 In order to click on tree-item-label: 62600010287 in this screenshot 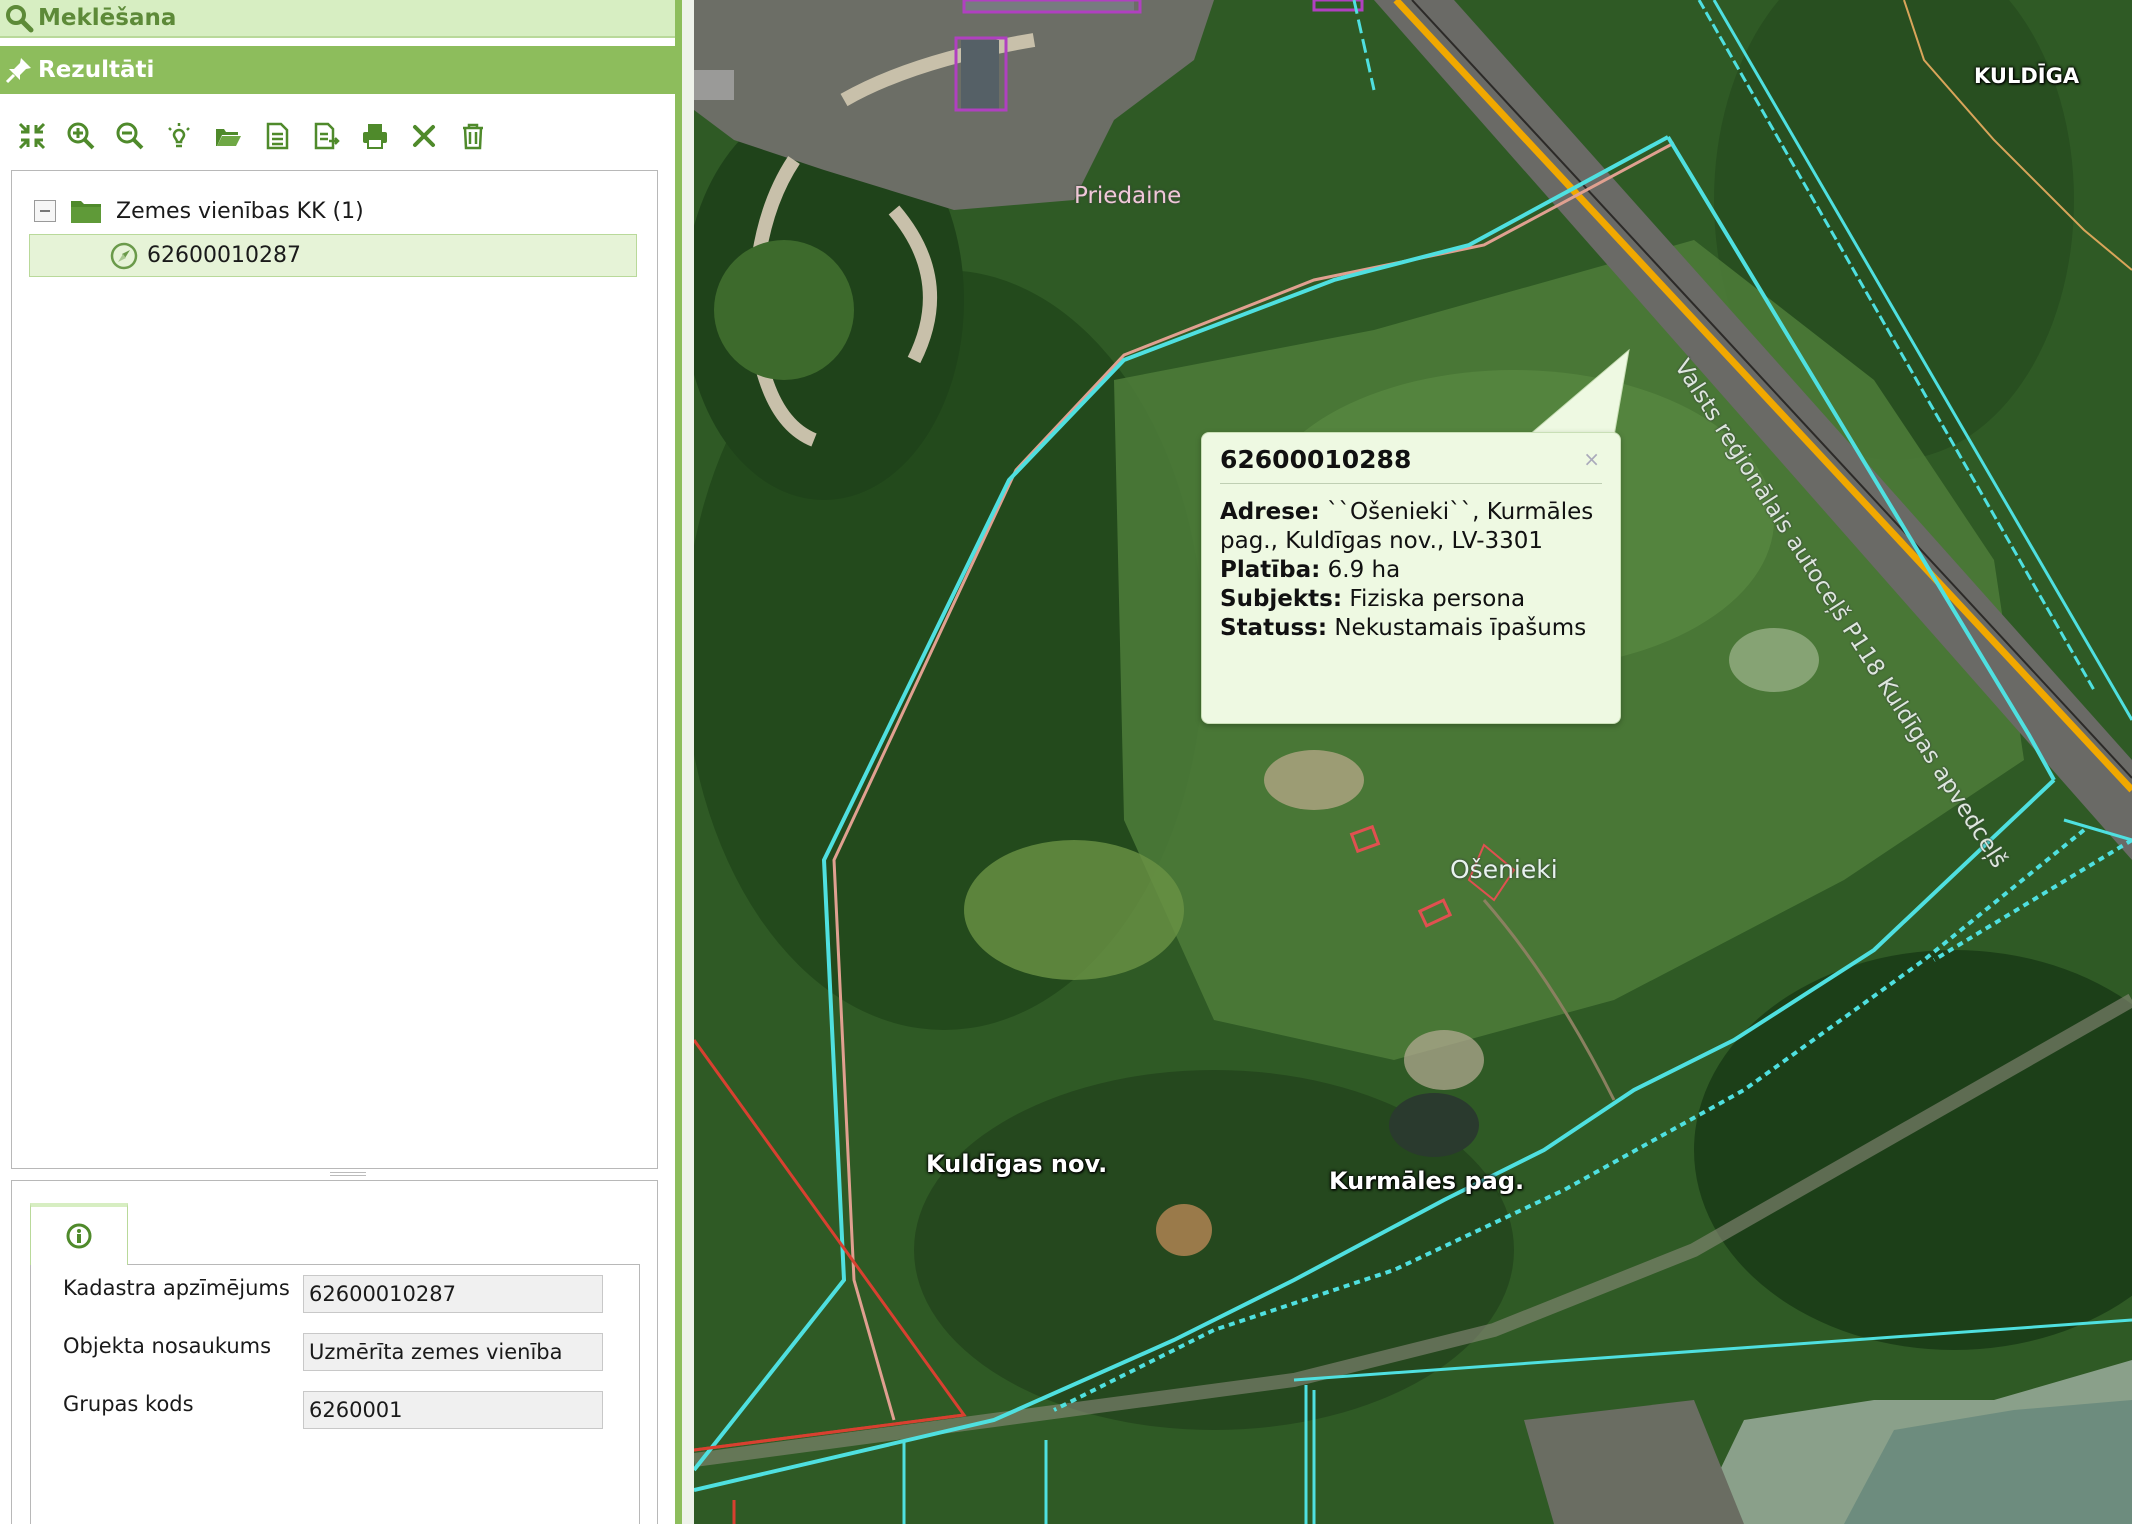, I will do `click(224, 255)`.